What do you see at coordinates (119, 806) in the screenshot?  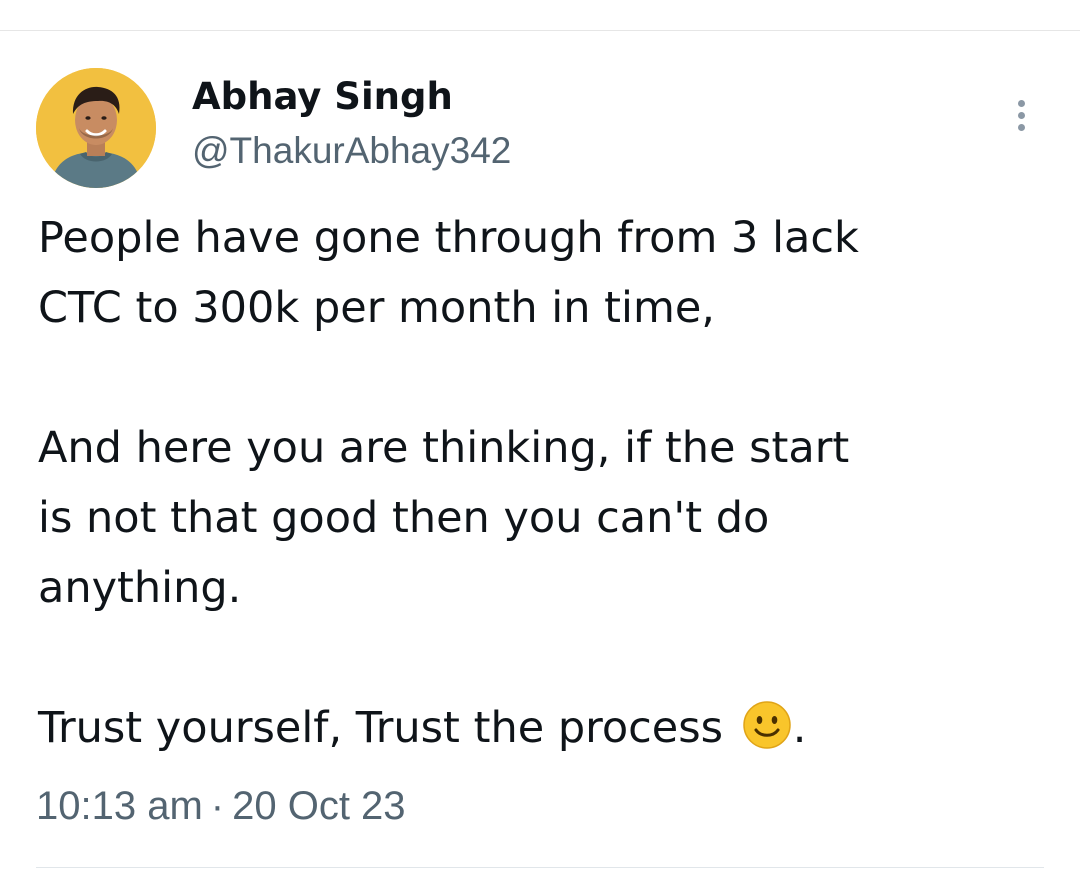 I see `tweet-time: 10:13 am` at bounding box center [119, 806].